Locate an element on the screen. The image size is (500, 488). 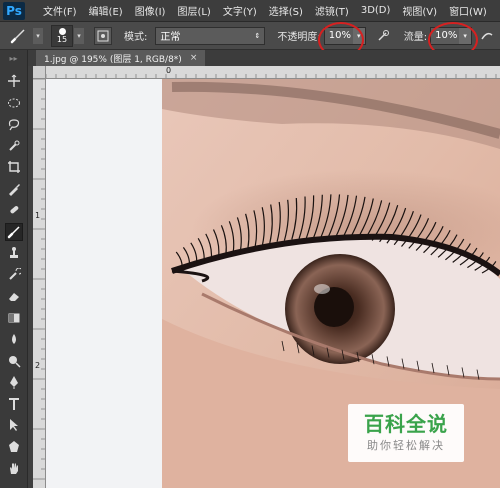
lasso-tool-button is located at coordinates (14, 124).